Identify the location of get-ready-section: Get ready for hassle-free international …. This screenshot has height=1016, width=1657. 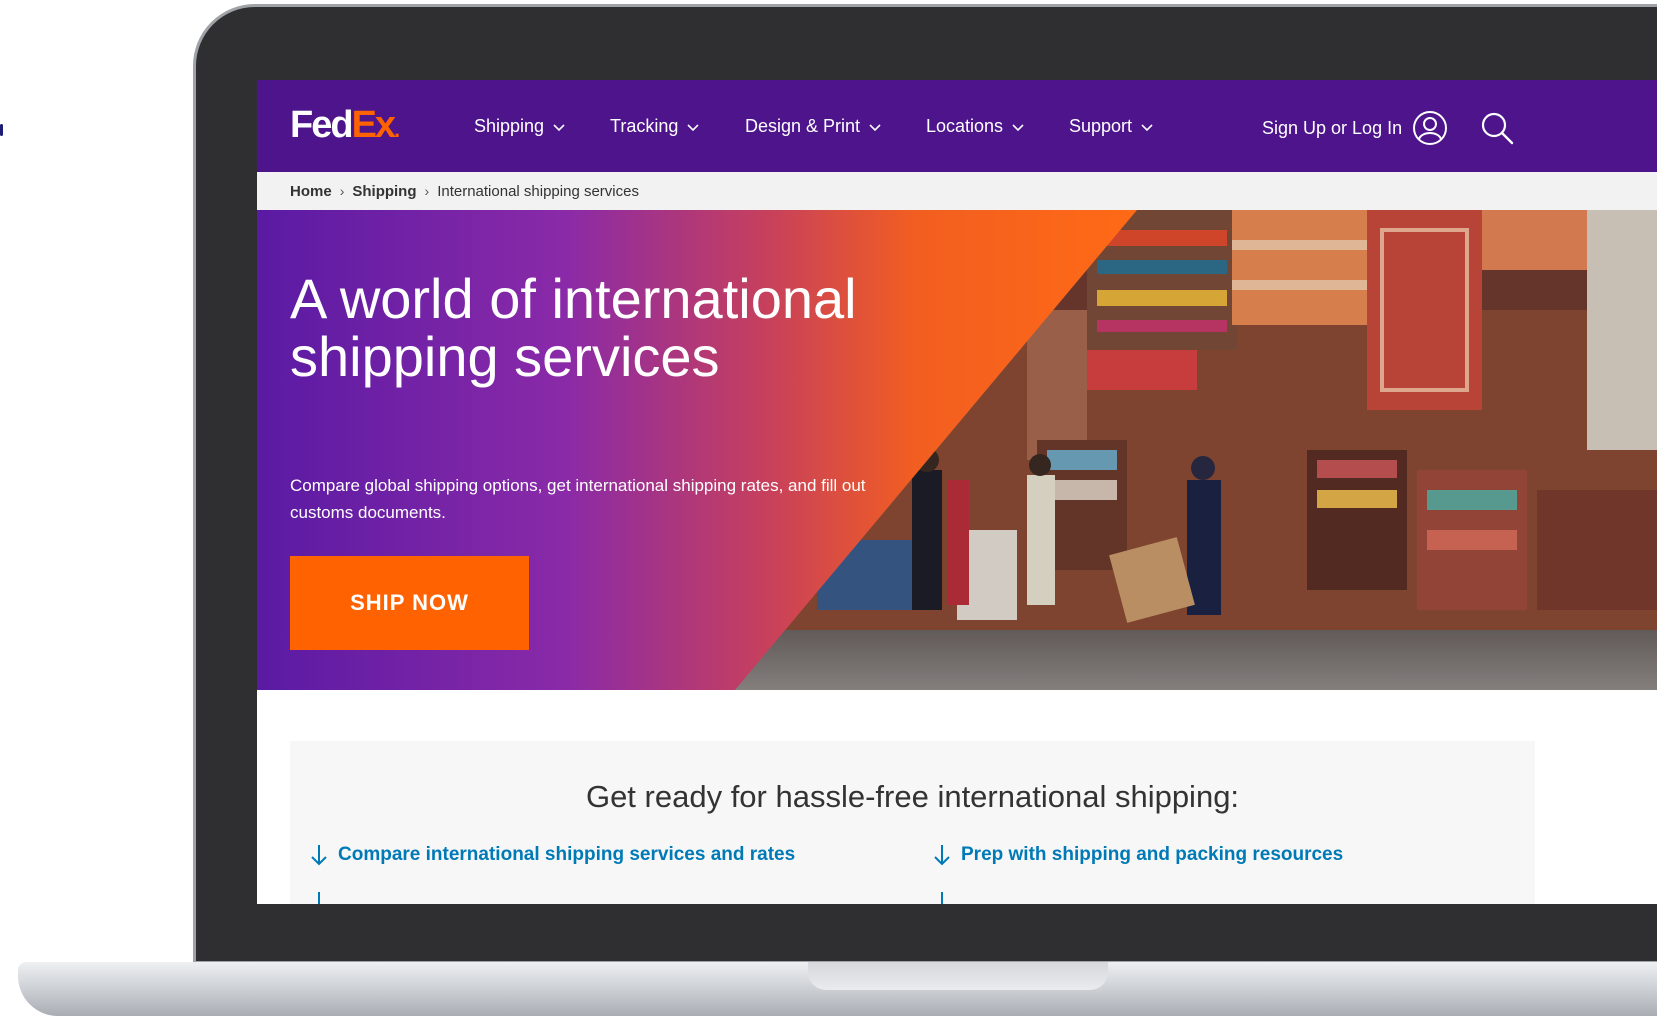
(912, 822).